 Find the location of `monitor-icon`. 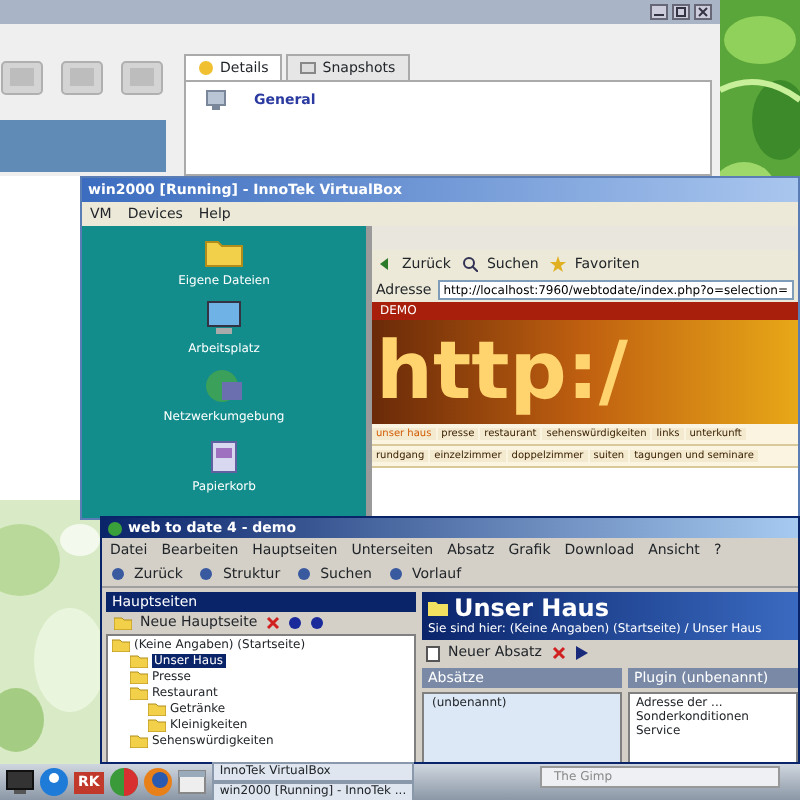

monitor-icon is located at coordinates (20, 782).